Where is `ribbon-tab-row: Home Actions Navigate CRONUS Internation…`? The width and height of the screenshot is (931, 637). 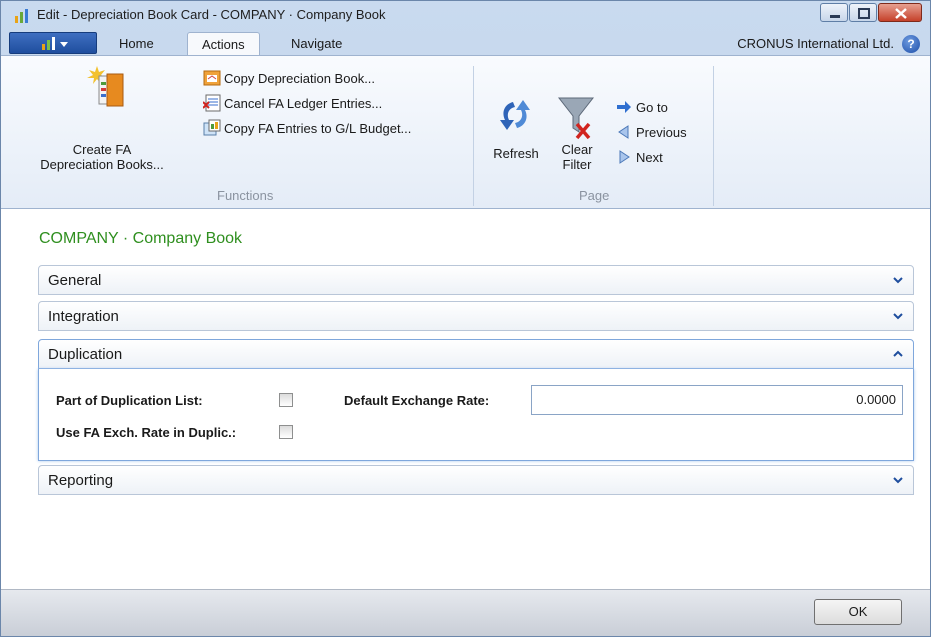 ribbon-tab-row: Home Actions Navigate CRONUS Internation… is located at coordinates (465, 43).